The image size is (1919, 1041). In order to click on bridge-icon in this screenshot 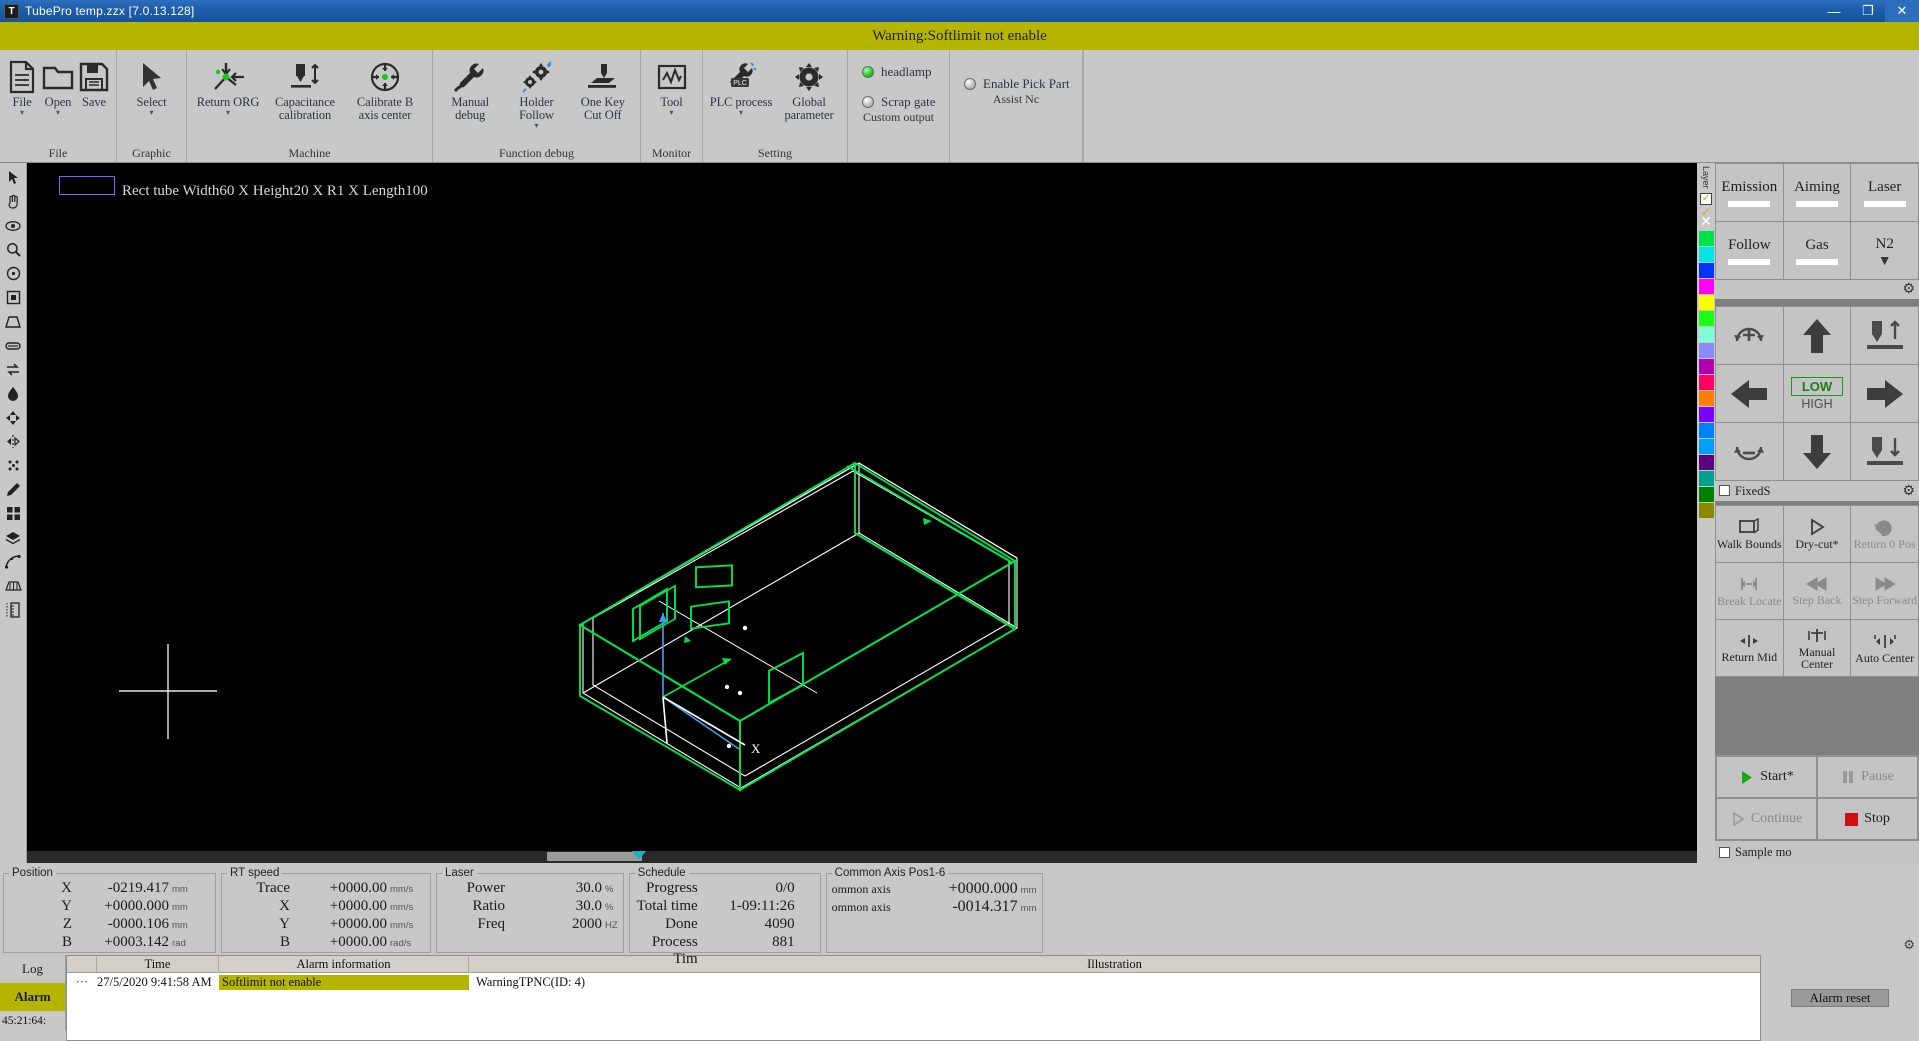, I will do `click(13, 585)`.